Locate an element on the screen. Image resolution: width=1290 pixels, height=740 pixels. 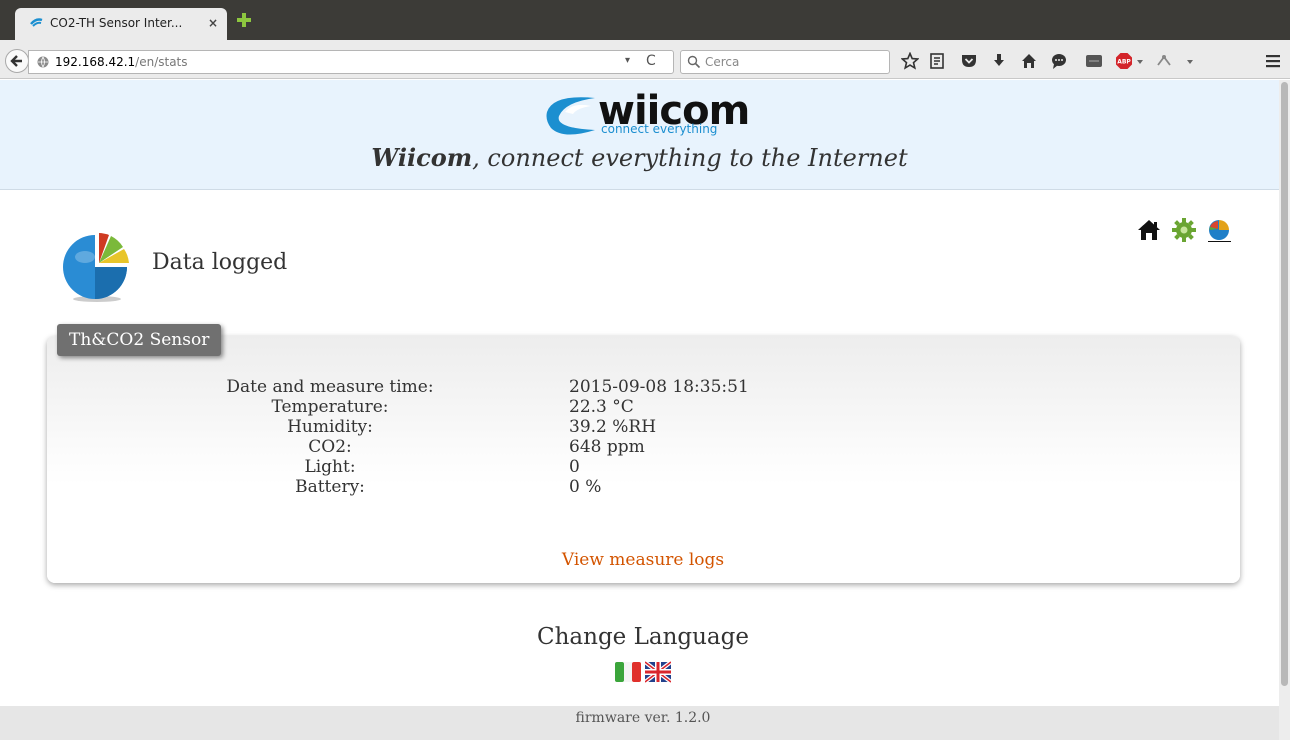
reading-list-icon is located at coordinates (937, 61).